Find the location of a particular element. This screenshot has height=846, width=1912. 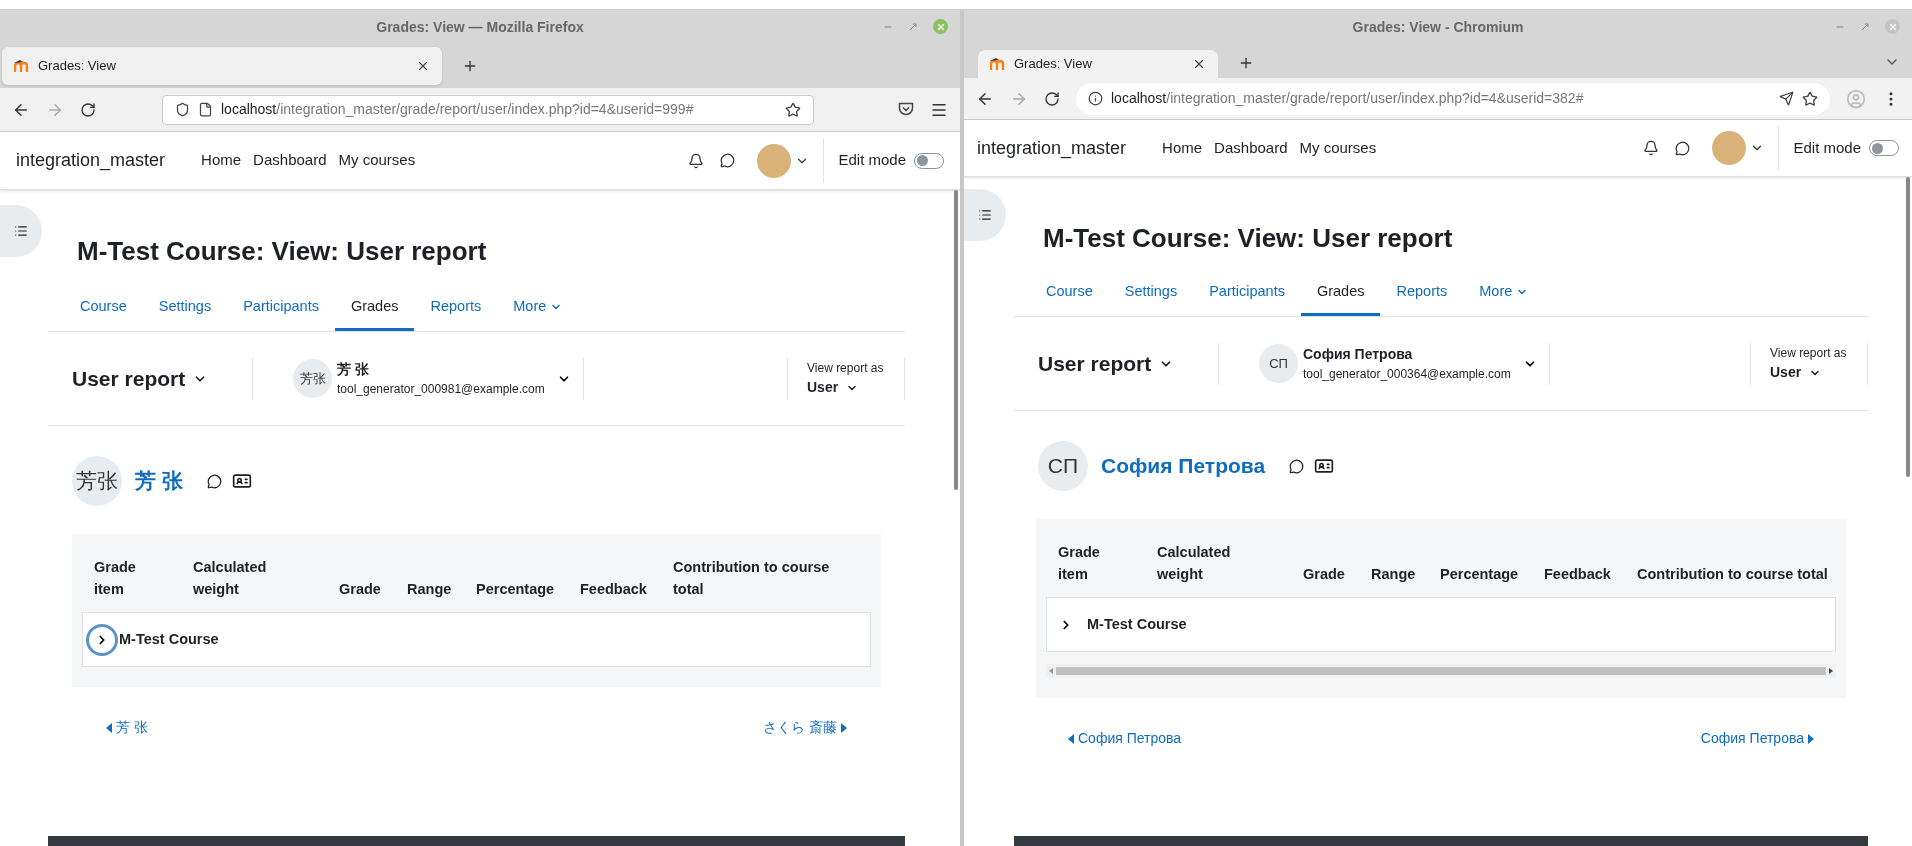

url-text: localhost/integration_master/grade/report/user/index.php?id=4&userid=382# is located at coordinates (1348, 98).